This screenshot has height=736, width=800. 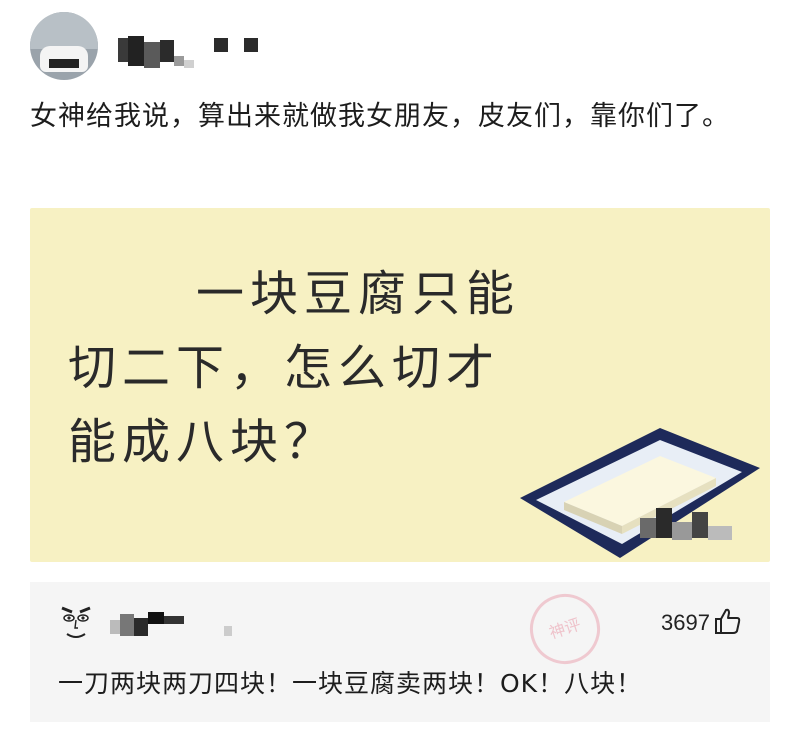 What do you see at coordinates (64, 31) in the screenshot?
I see `avatar-background` at bounding box center [64, 31].